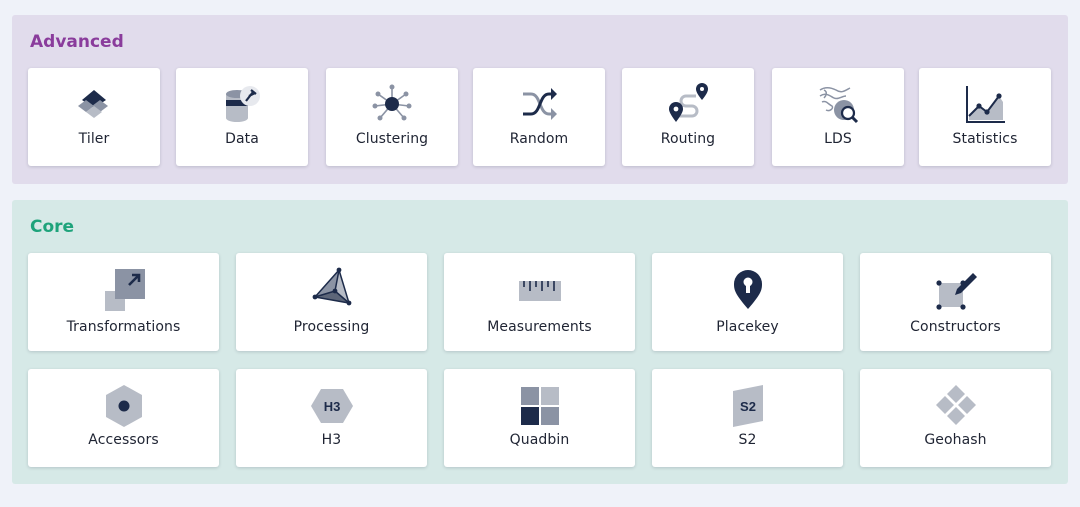 The width and height of the screenshot is (1080, 507). I want to click on card-measurements-label: Measurements, so click(539, 327).